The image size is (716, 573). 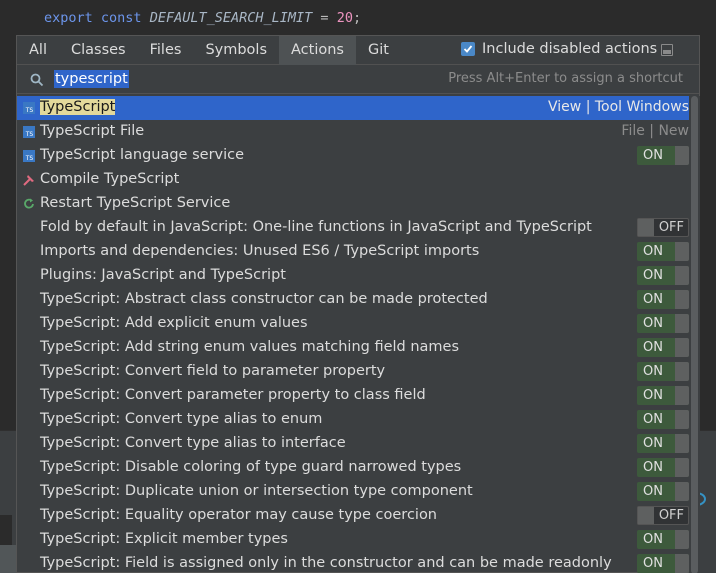 I want to click on include-disabled-checkbox, so click(x=468, y=49).